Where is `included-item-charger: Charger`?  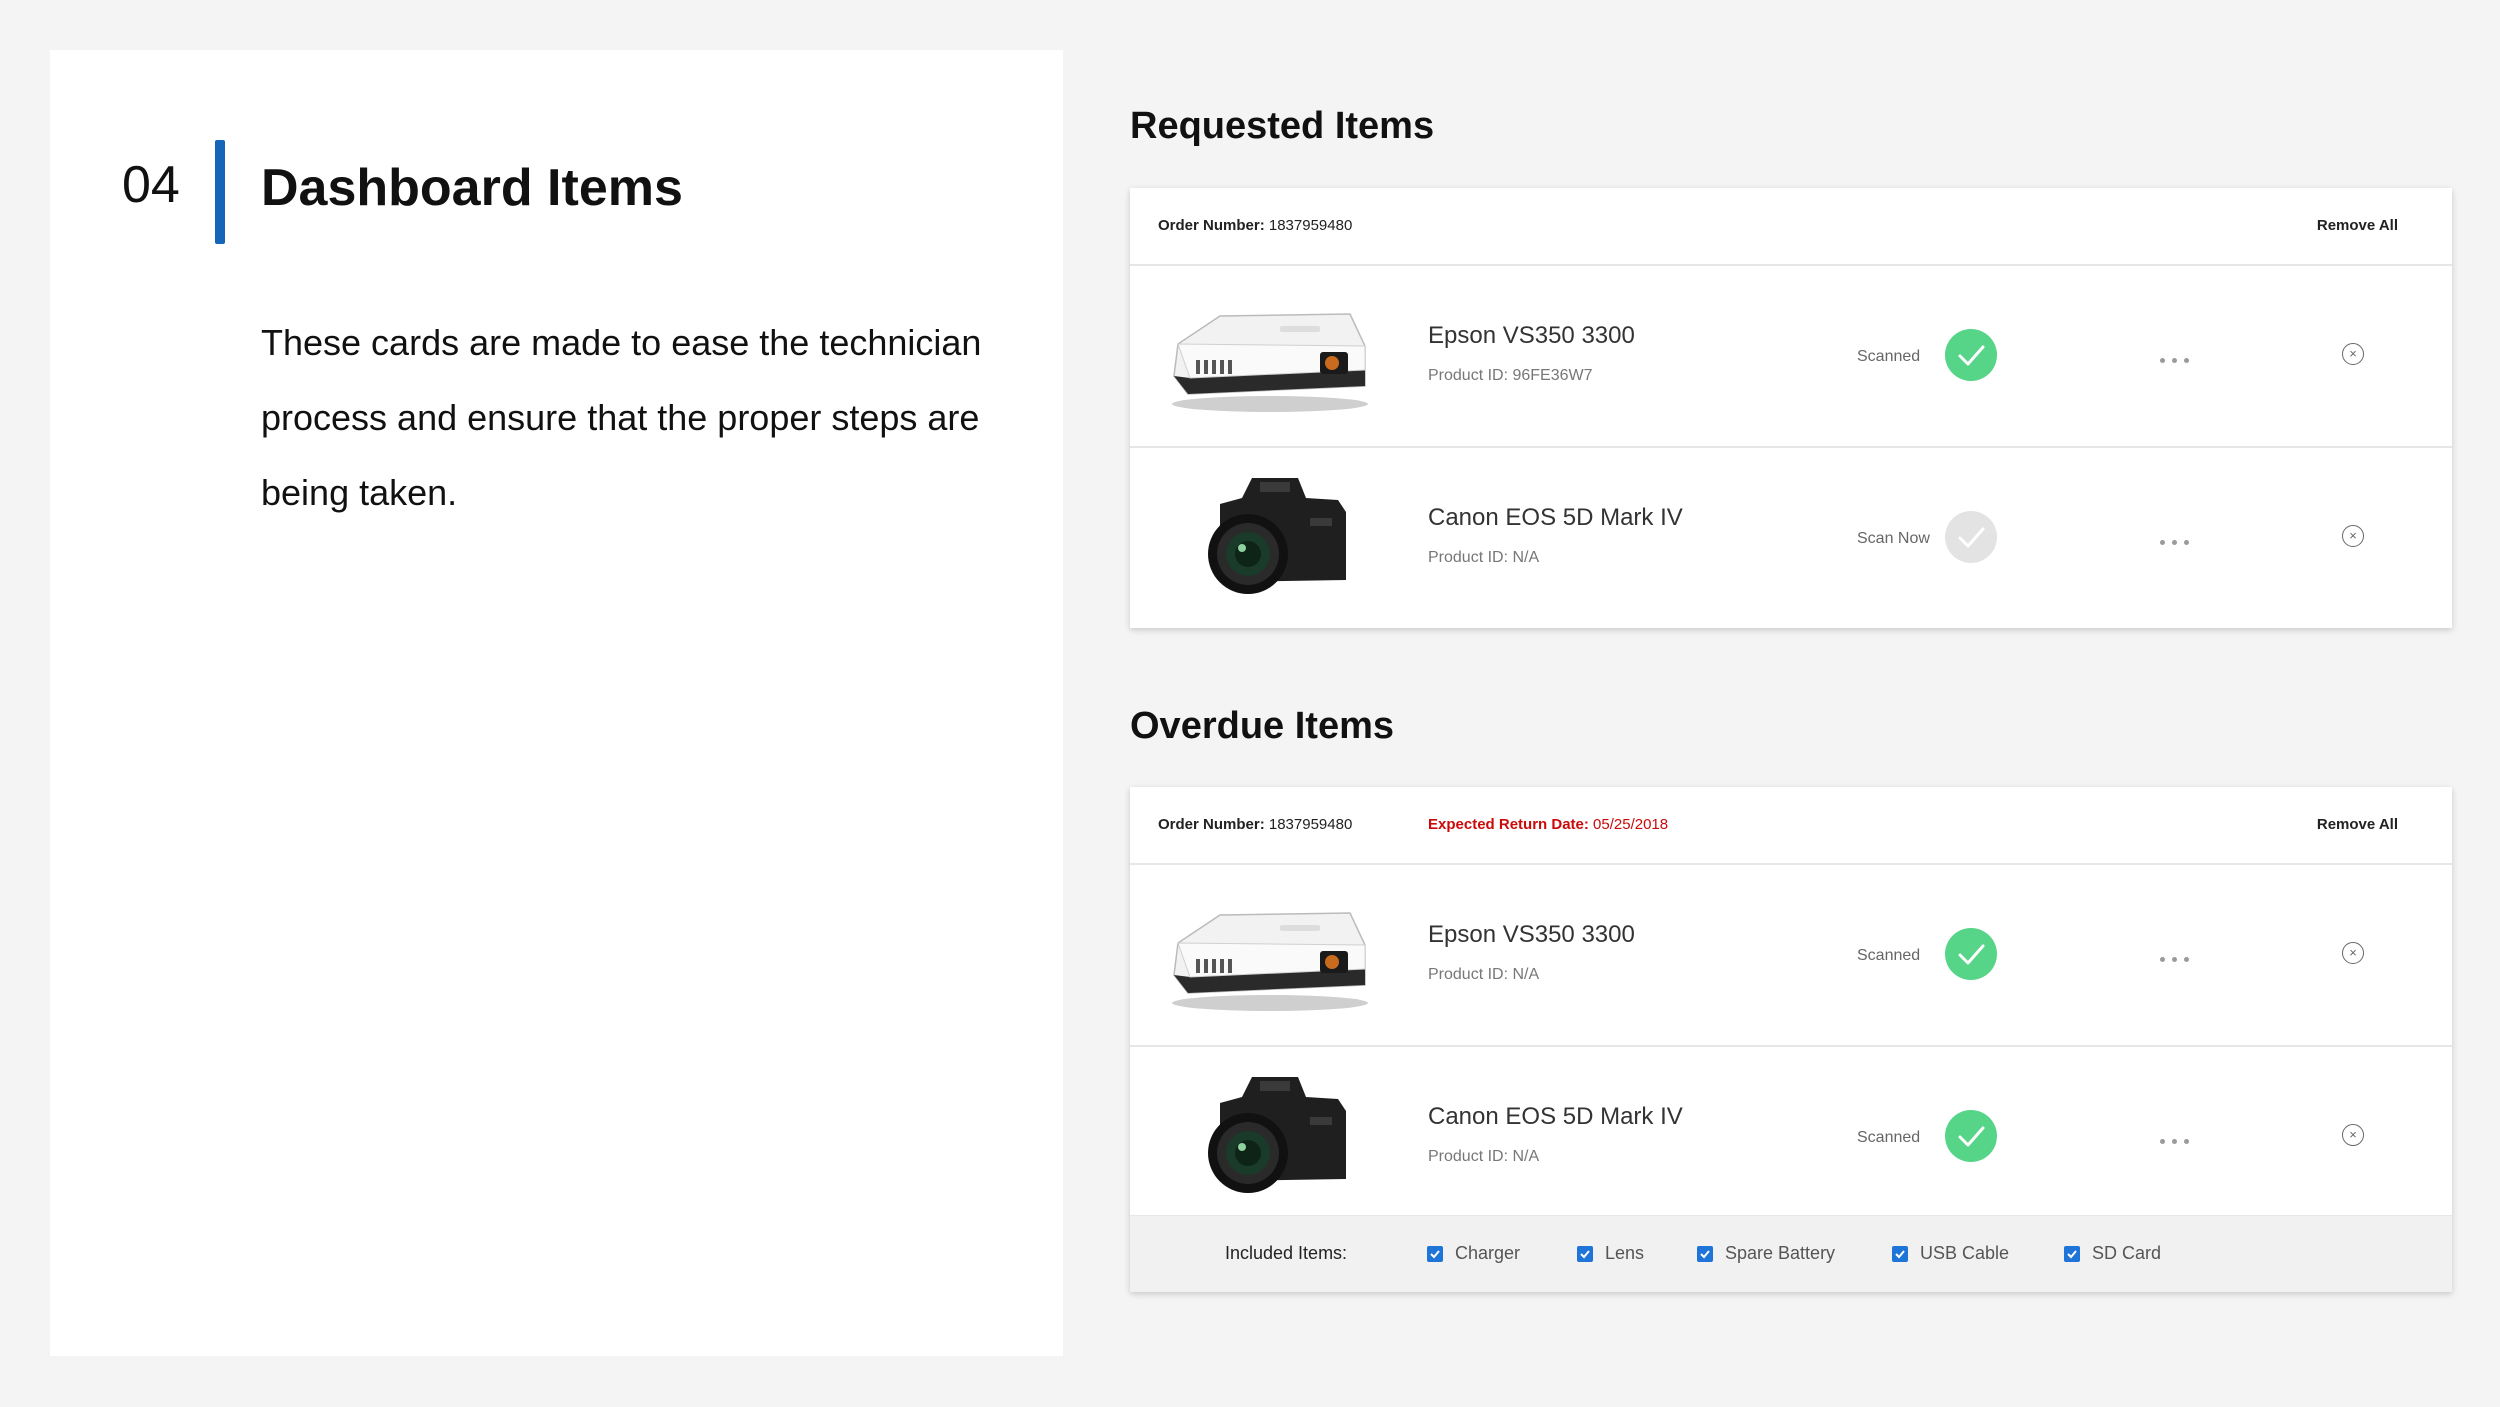
included-item-charger: Charger is located at coordinates (1473, 1253).